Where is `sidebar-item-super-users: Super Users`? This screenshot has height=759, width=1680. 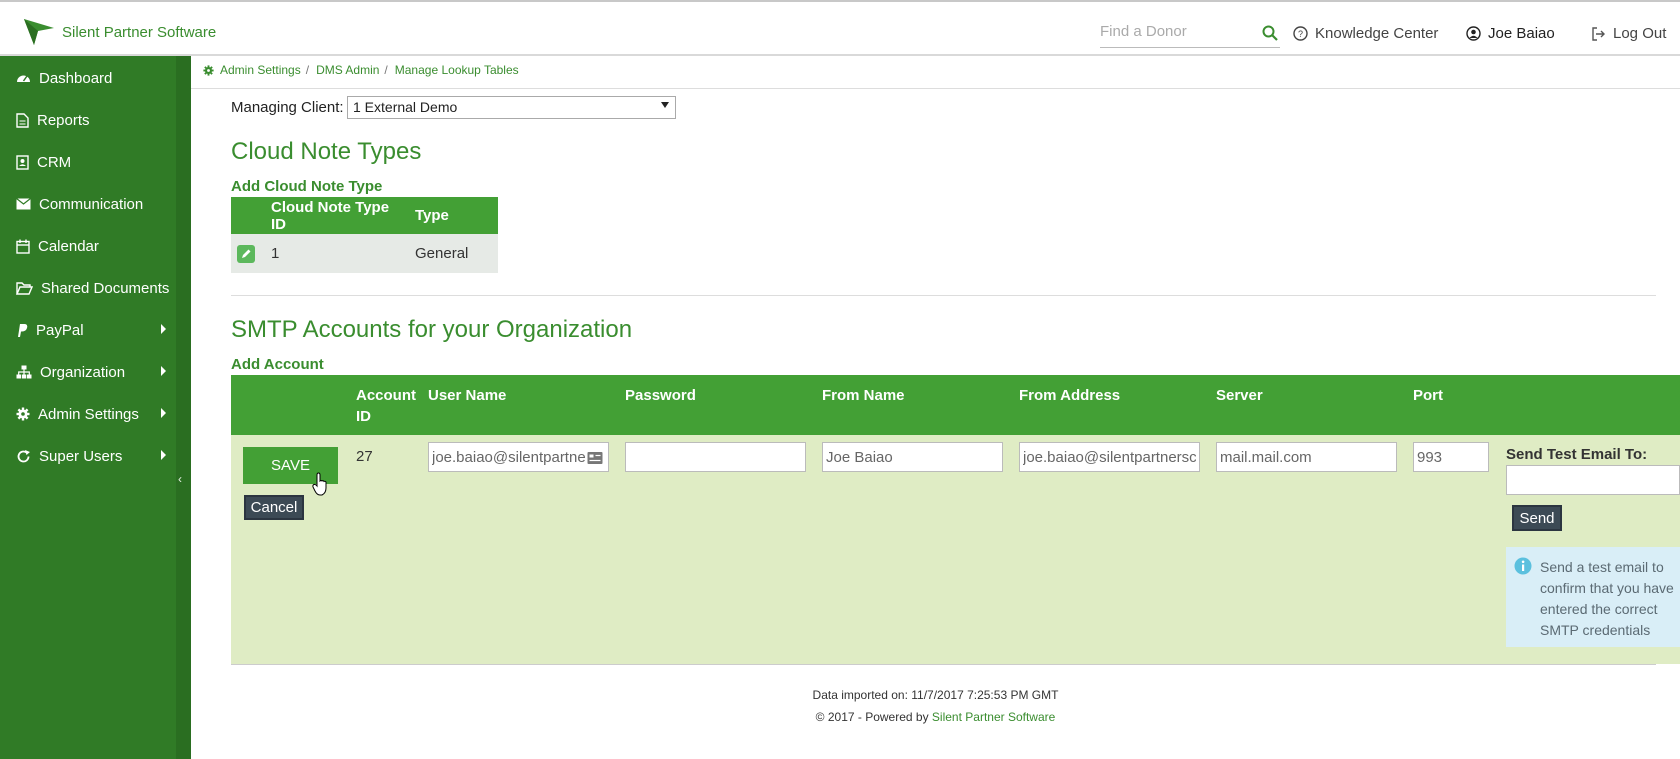
sidebar-item-super-users: Super Users is located at coordinates (88, 456).